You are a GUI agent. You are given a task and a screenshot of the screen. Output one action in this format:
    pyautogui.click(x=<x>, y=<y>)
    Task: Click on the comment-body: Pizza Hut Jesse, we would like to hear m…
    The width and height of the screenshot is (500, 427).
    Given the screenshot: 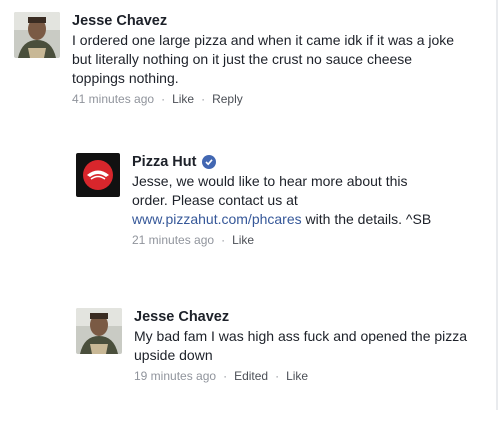 What is the action you would take?
    pyautogui.click(x=282, y=200)
    